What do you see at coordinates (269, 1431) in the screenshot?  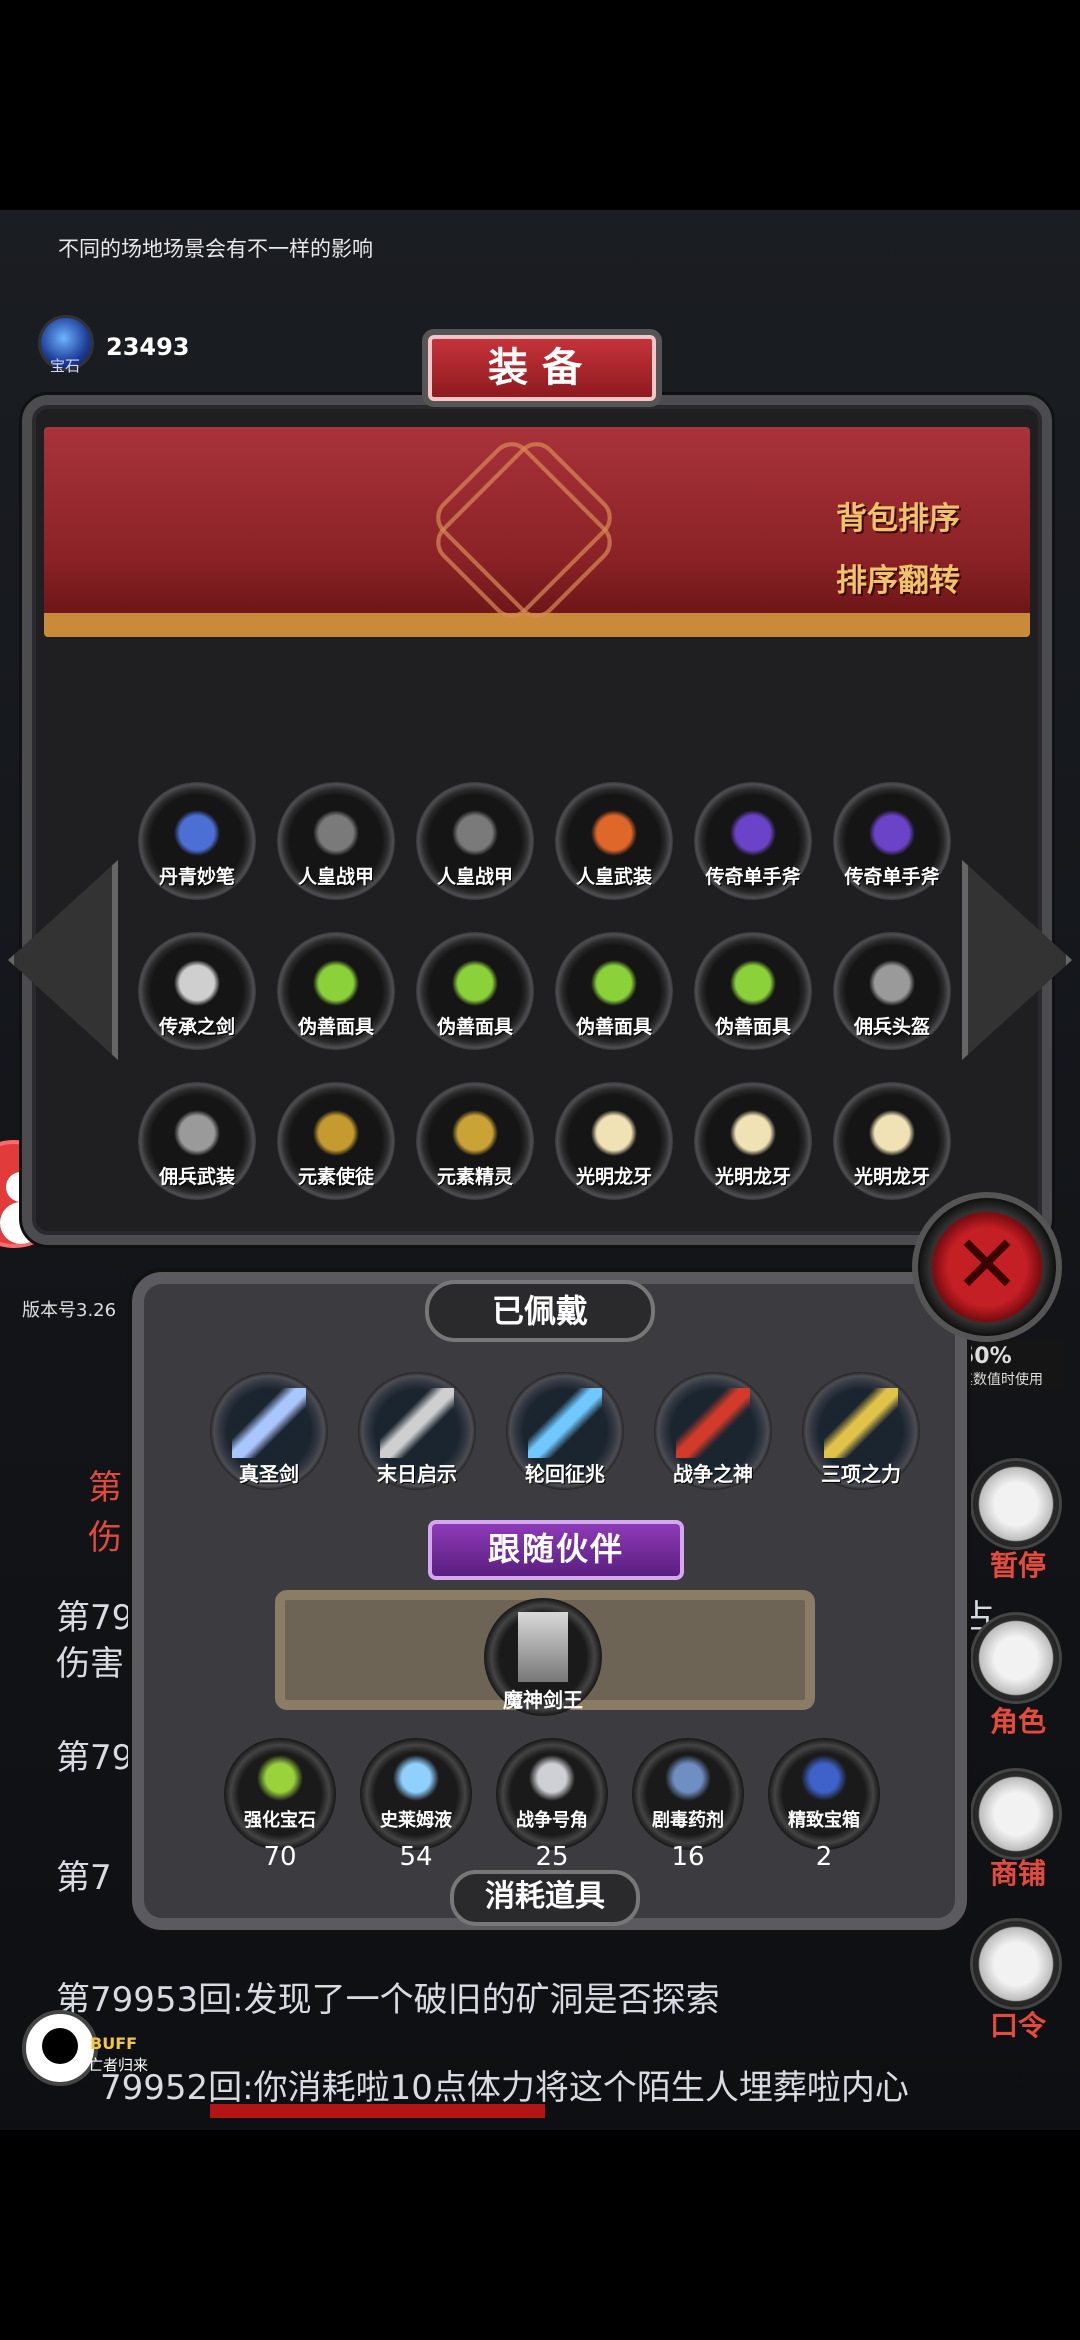 I see `equipped-slot: 真圣剑` at bounding box center [269, 1431].